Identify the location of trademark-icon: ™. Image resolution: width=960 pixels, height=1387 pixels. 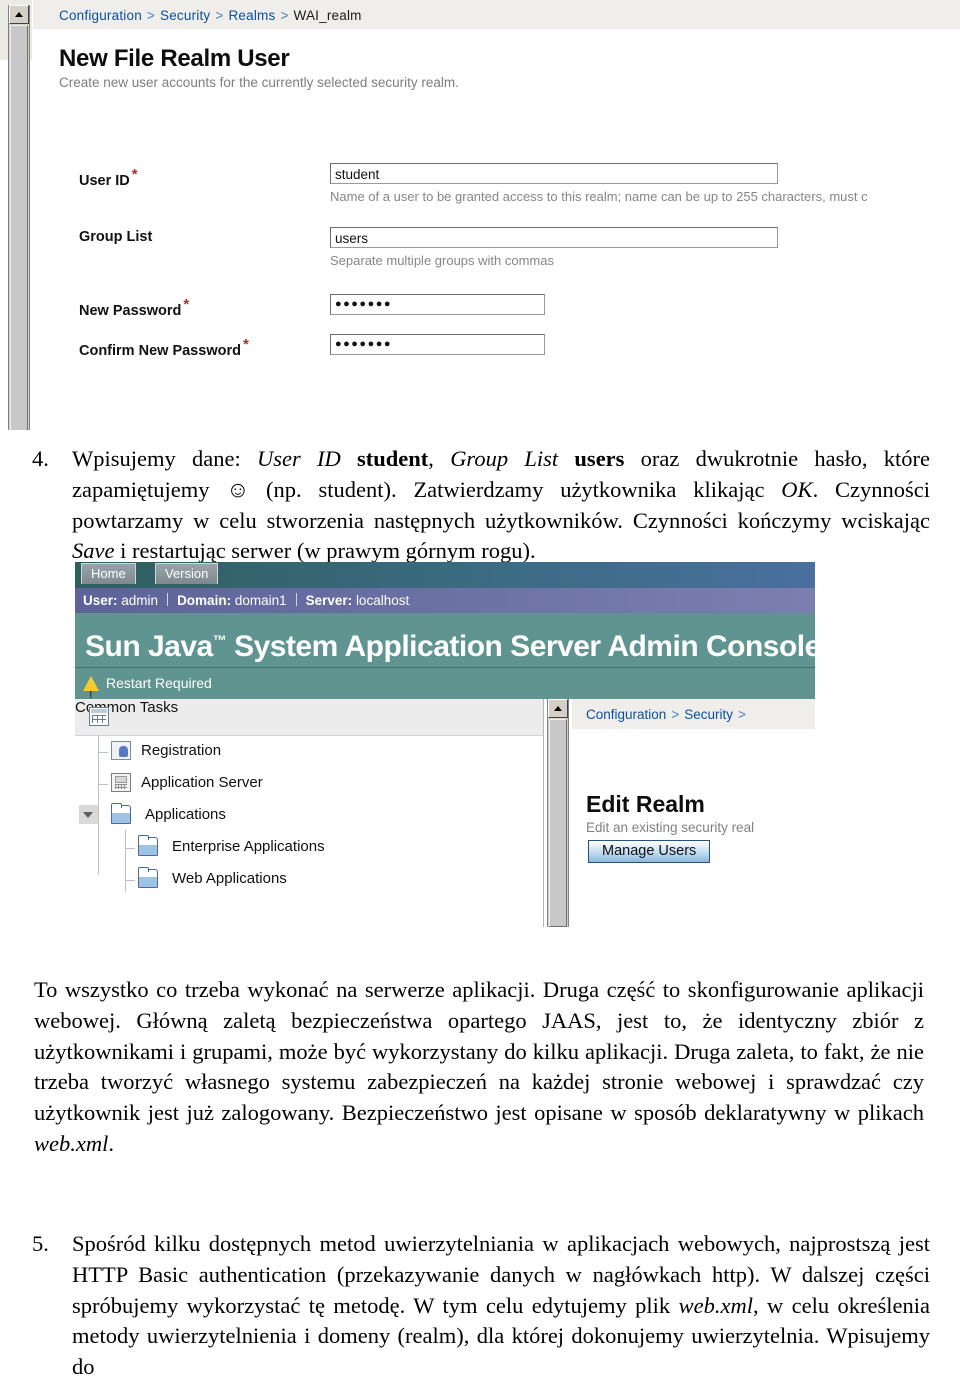
(219, 640).